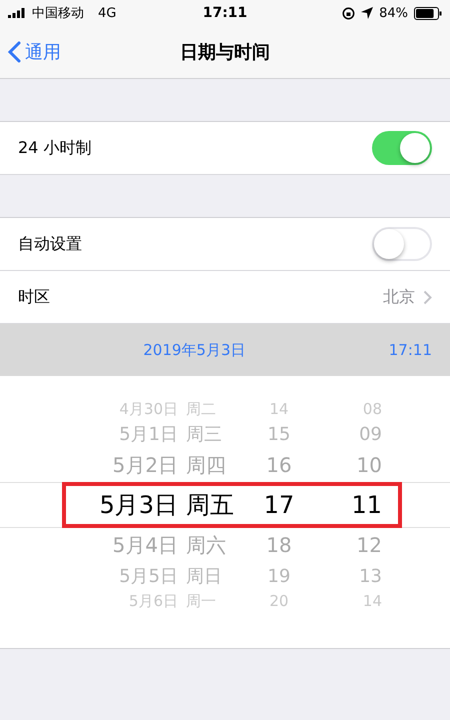 This screenshot has height=720, width=450. I want to click on settings-row: 自动设置, so click(225, 244).